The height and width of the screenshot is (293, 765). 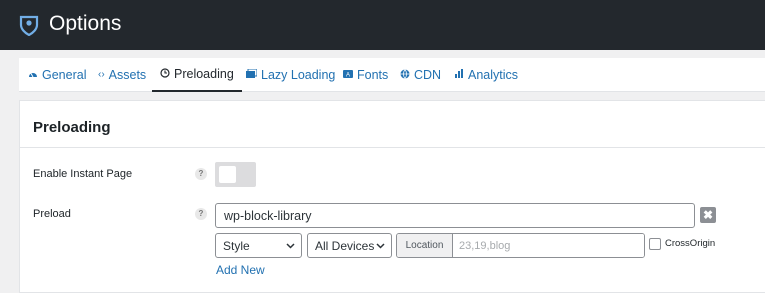 I want to click on svg-text: A, so click(x=348, y=75).